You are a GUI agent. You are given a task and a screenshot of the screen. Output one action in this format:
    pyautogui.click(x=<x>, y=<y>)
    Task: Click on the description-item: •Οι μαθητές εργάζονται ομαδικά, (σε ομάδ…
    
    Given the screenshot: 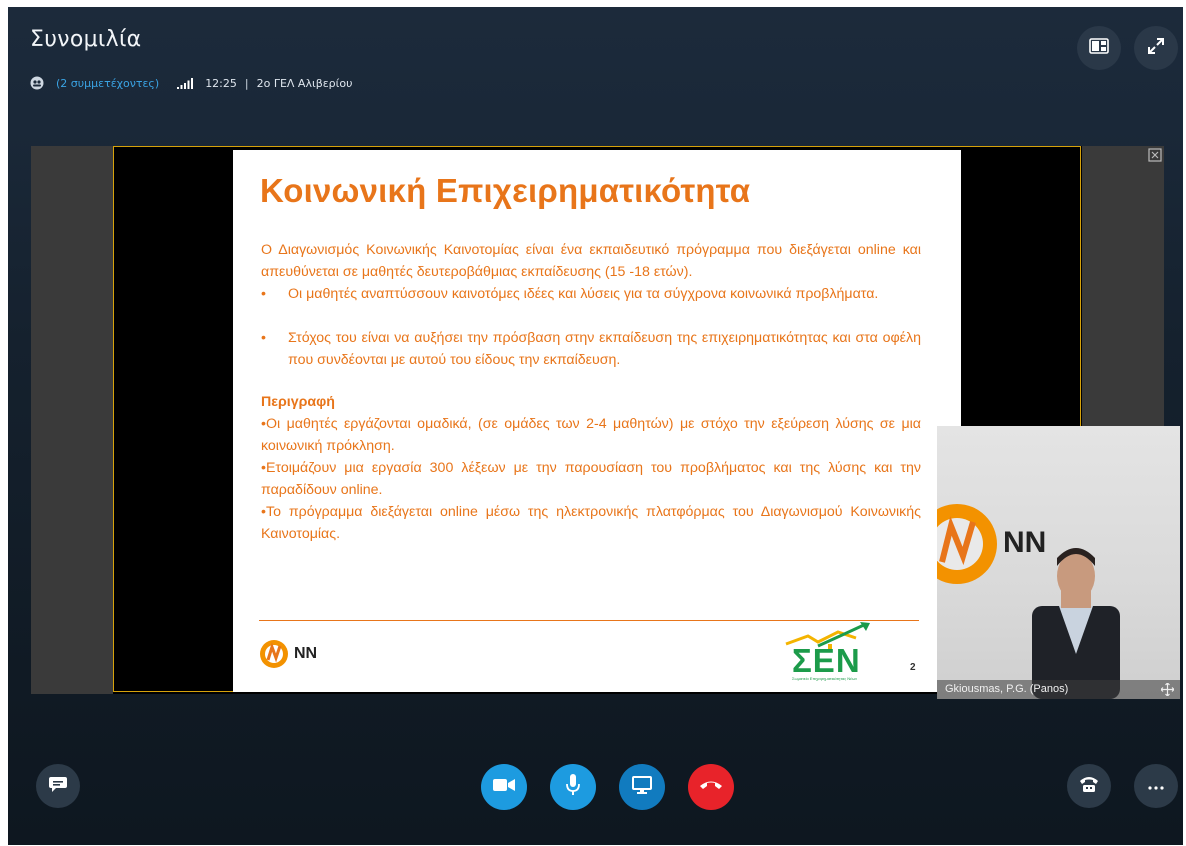 What is the action you would take?
    pyautogui.click(x=591, y=435)
    